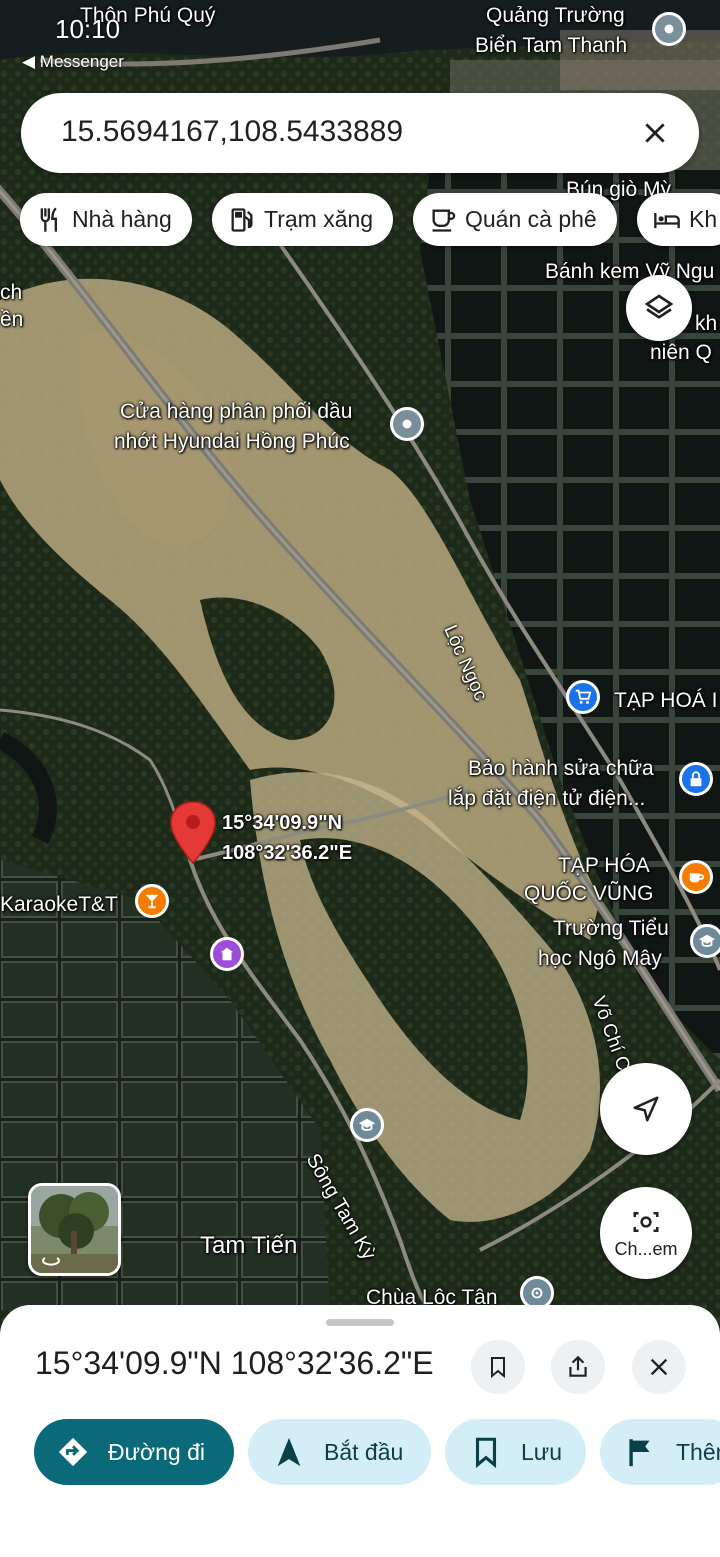 This screenshot has width=720, height=1557. I want to click on chip-restaurants: Nhà hàng, so click(106, 219).